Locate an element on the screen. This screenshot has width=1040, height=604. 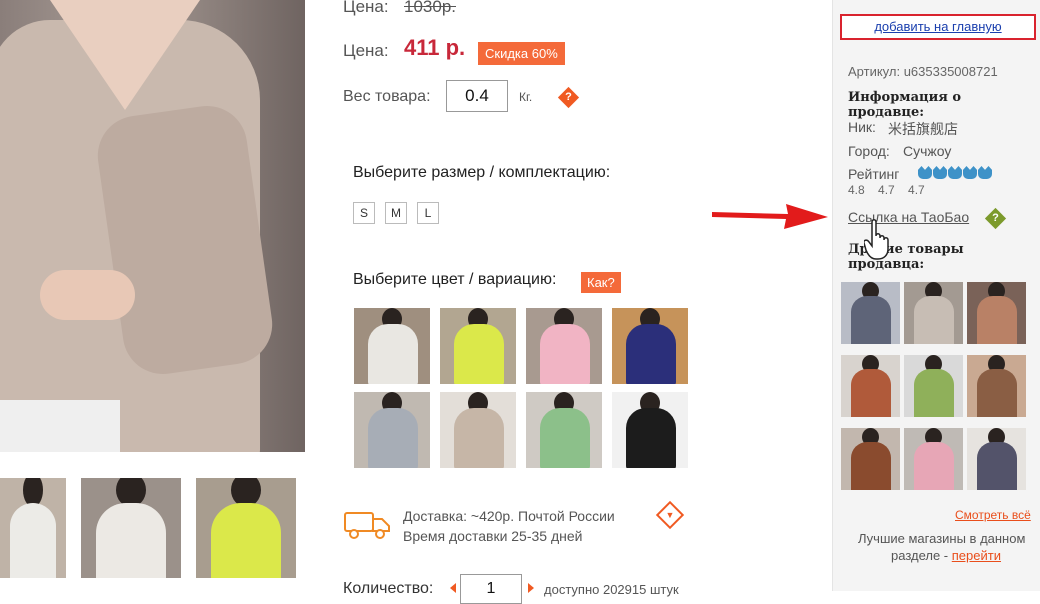
old-price: 1030р. is located at coordinates (430, 8).